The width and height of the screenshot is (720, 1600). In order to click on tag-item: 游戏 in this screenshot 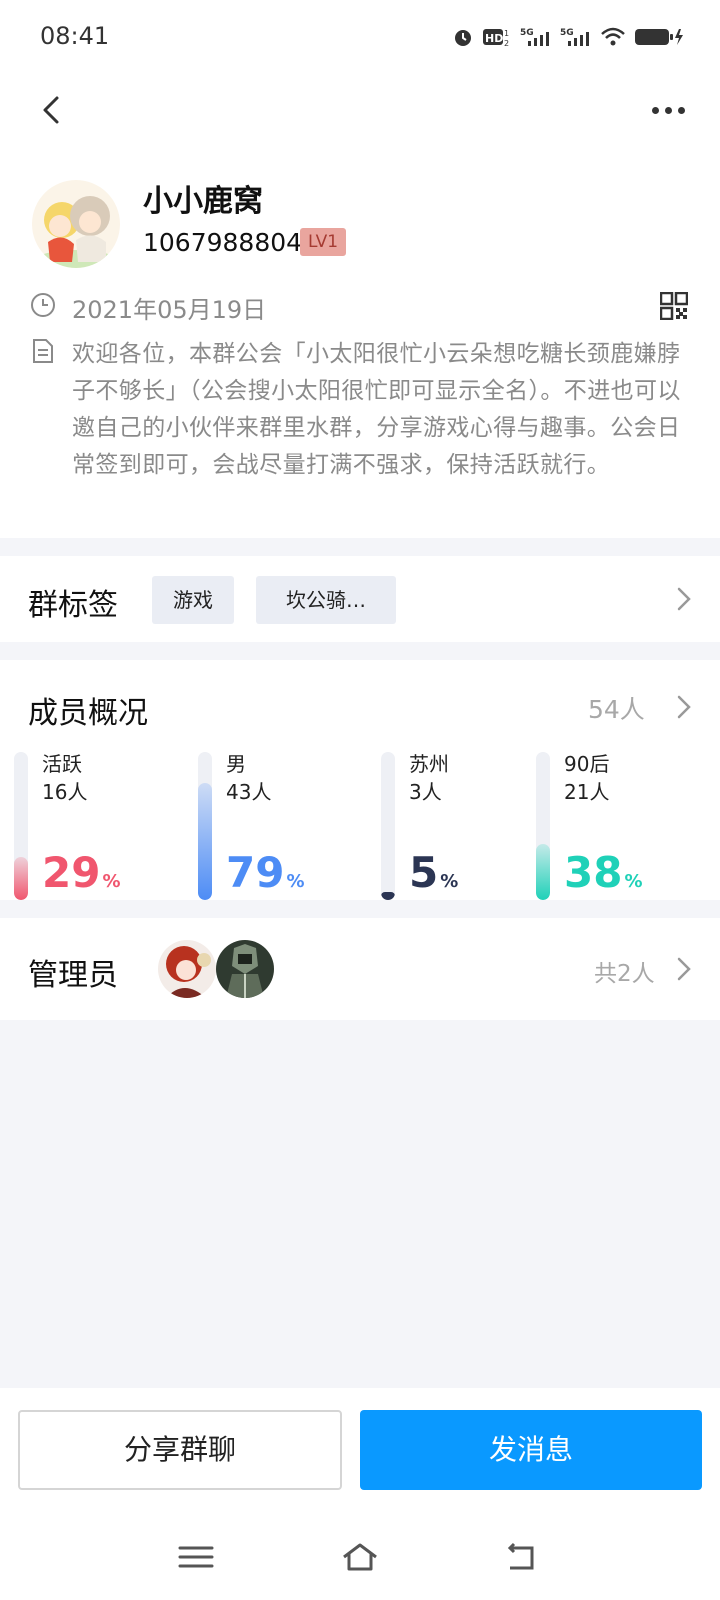, I will do `click(193, 600)`.